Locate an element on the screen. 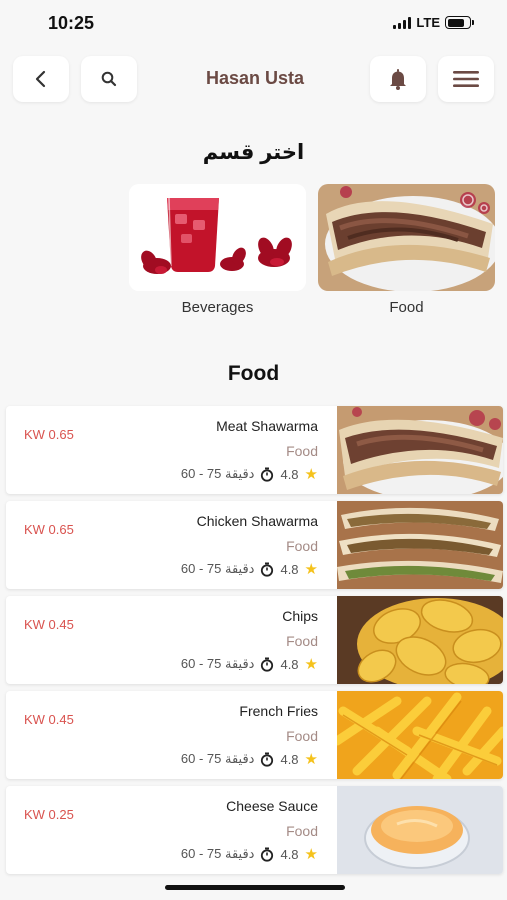 The image size is (507, 900). category-label: Food is located at coordinates (406, 307).